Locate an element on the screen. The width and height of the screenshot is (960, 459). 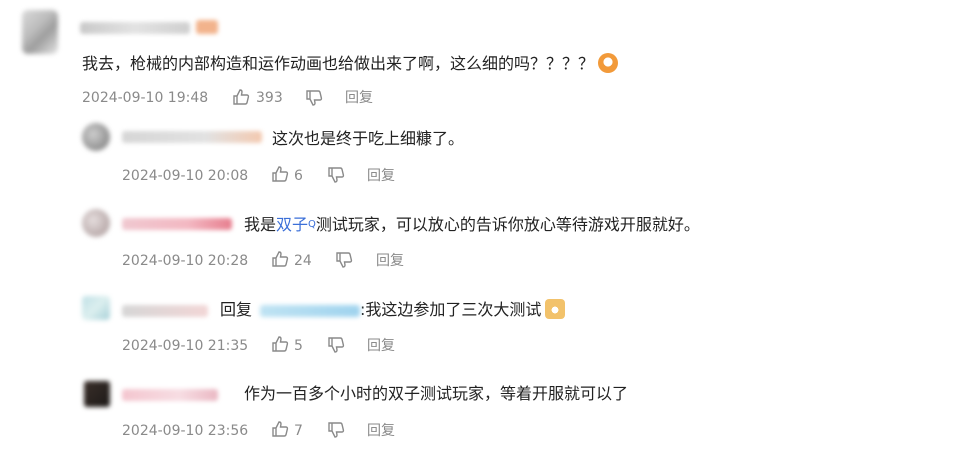
mentioned-username is located at coordinates (310, 310).